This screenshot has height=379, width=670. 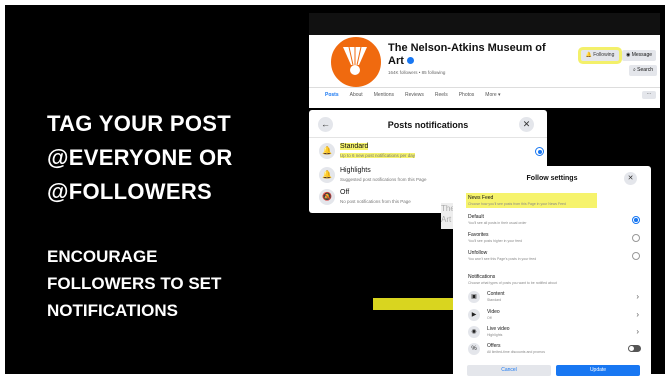 What do you see at coordinates (476, 217) in the screenshot?
I see `feed-option-default-label: Default` at bounding box center [476, 217].